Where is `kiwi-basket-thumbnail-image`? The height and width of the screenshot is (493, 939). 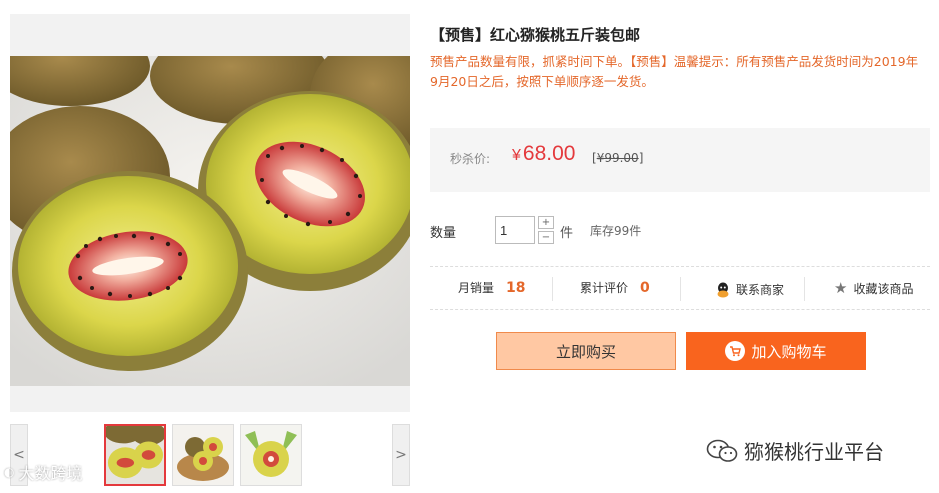
kiwi-basket-thumbnail-image is located at coordinates (203, 455).